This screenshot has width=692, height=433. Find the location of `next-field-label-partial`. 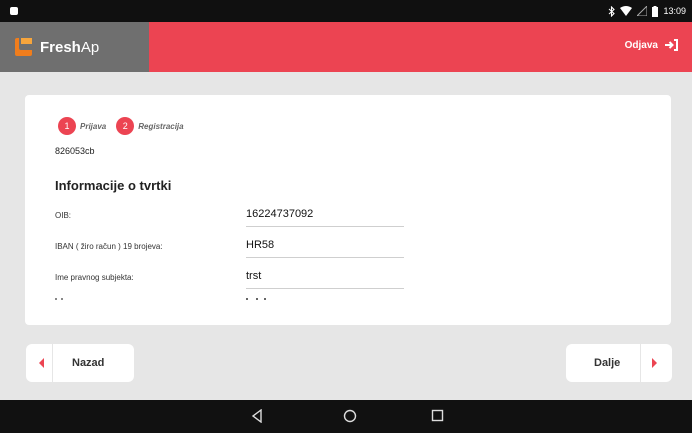

next-field-label-partial is located at coordinates (59, 299).